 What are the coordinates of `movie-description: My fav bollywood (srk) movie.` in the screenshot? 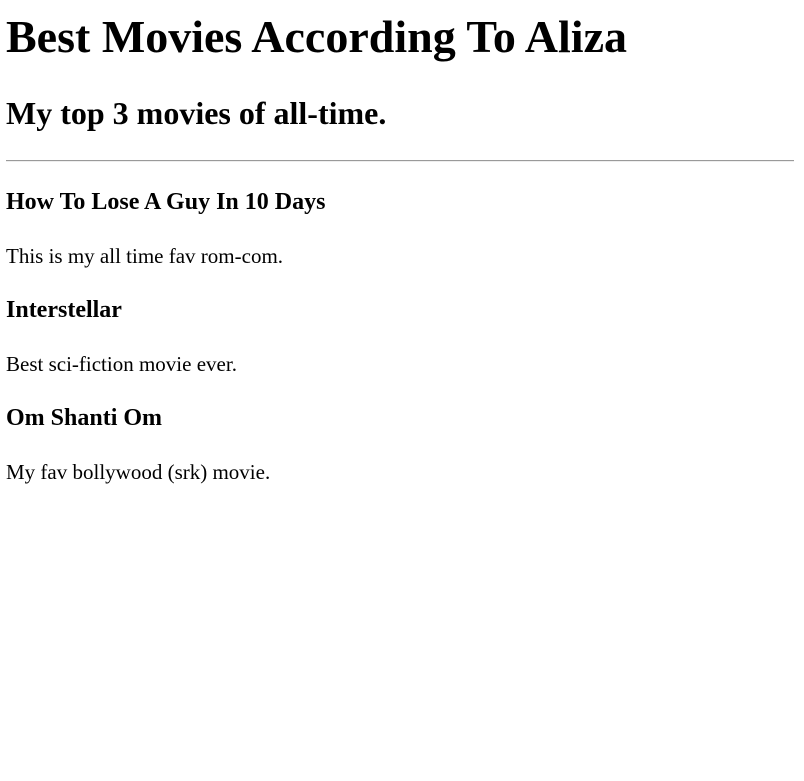 It's located at (138, 472).